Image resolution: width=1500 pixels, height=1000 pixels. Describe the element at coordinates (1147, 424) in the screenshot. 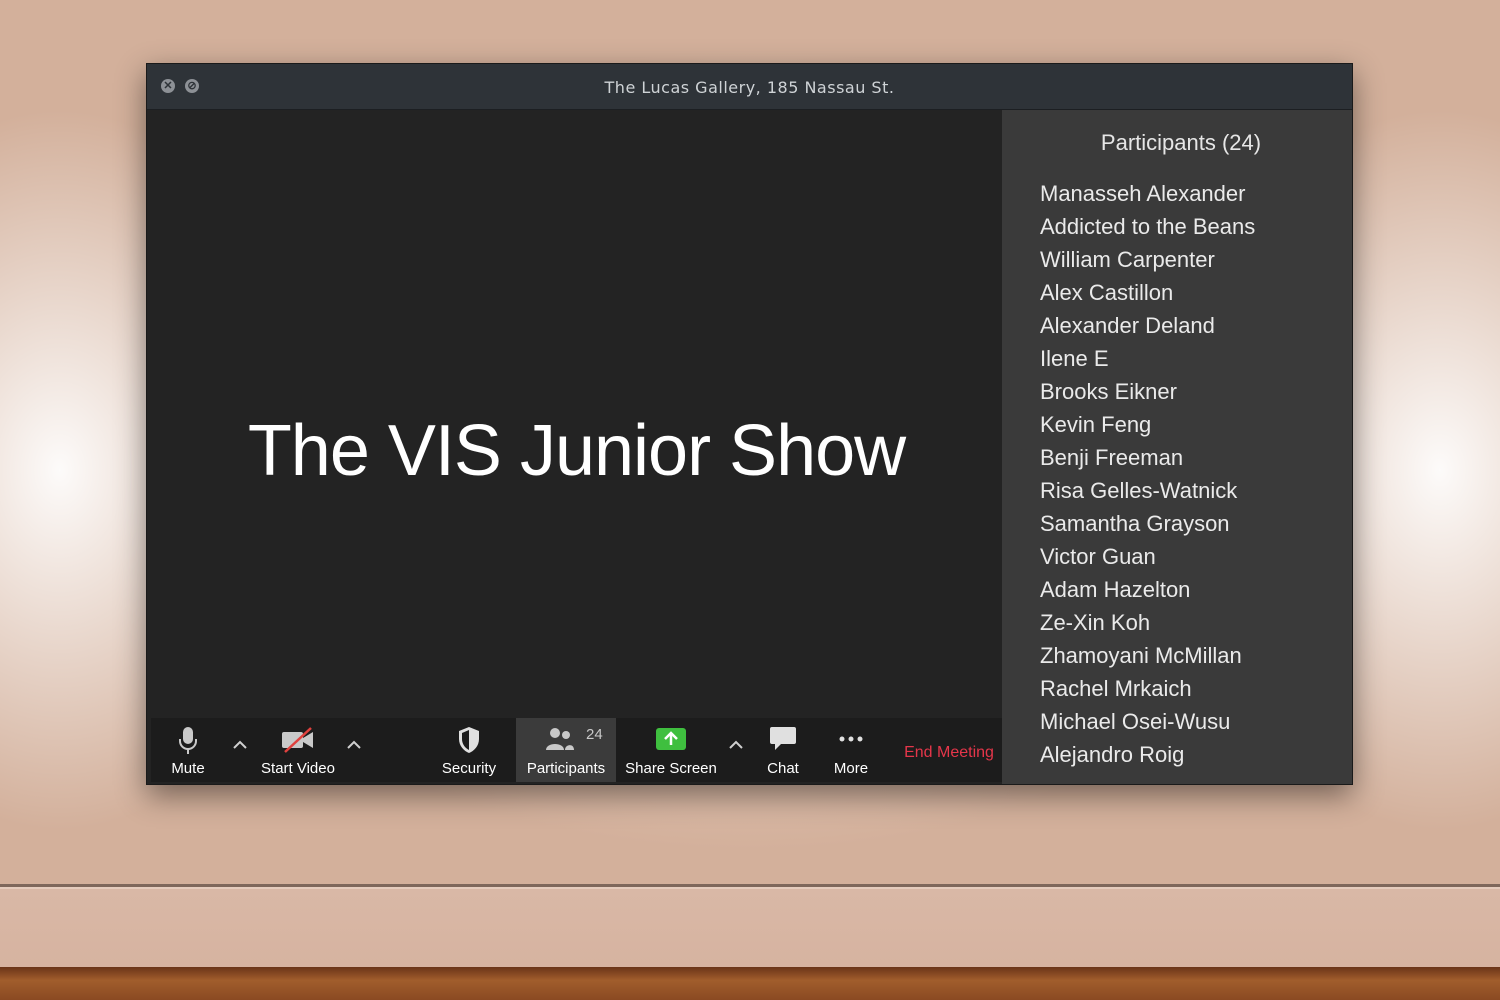

I see `participant-item: Kevin Feng` at that location.